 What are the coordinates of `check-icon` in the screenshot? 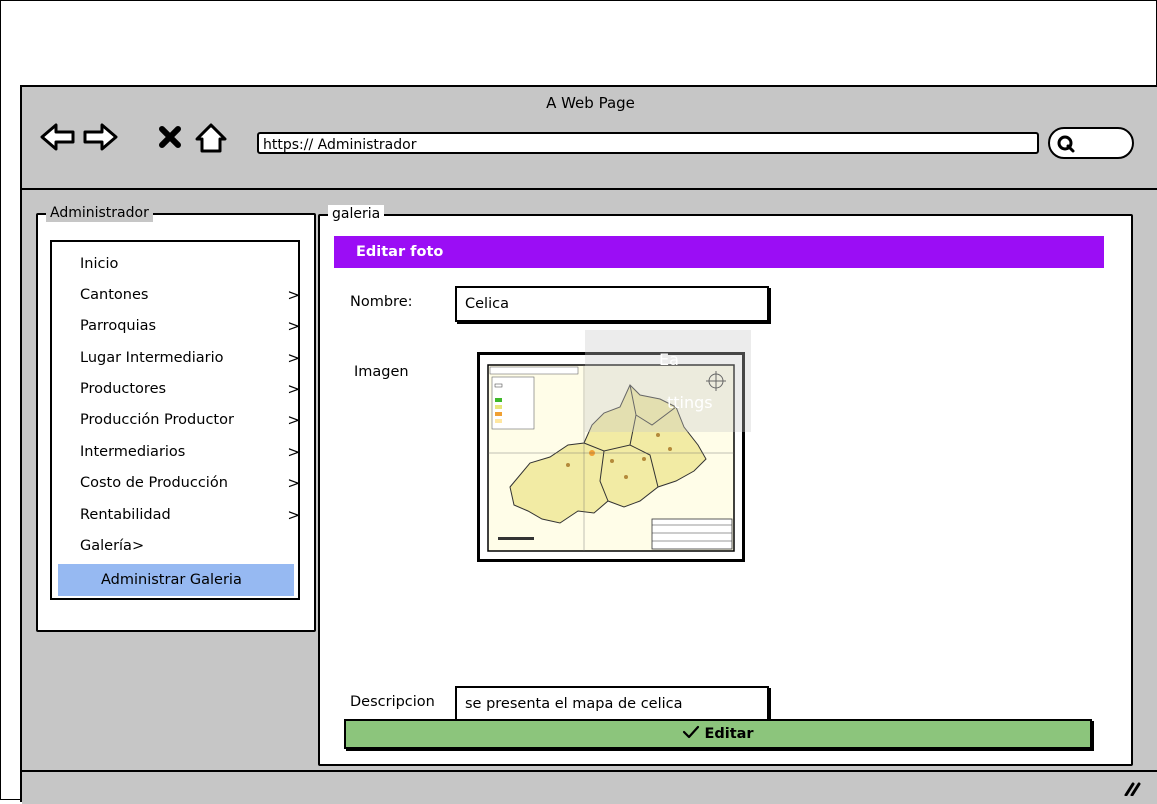 It's located at (691, 732).